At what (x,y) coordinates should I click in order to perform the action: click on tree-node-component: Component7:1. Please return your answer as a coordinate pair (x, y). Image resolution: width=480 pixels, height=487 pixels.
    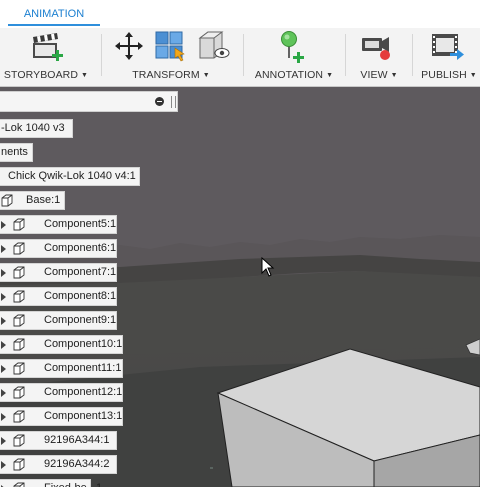
    Looking at the image, I should click on (58, 272).